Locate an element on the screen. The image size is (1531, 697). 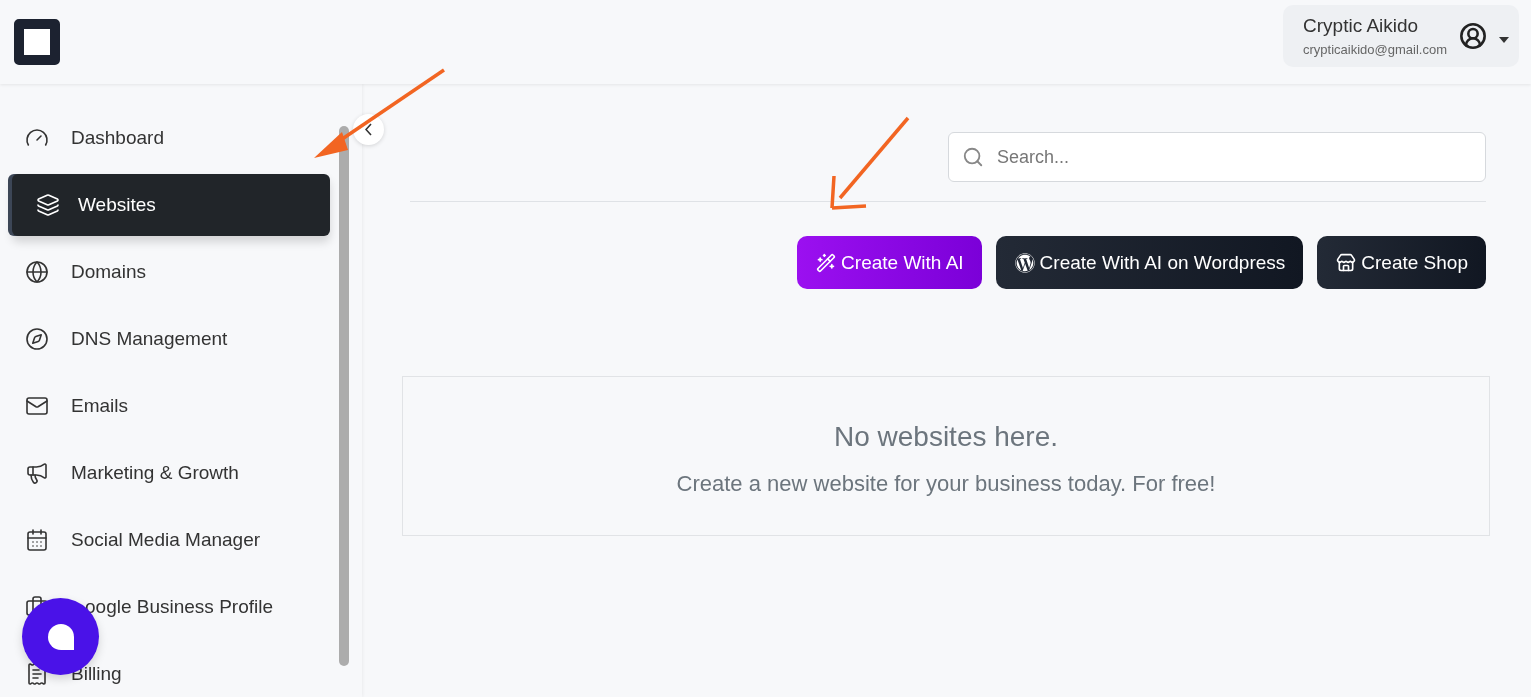
user-name: Cryptic Aikido is located at coordinates (1361, 26).